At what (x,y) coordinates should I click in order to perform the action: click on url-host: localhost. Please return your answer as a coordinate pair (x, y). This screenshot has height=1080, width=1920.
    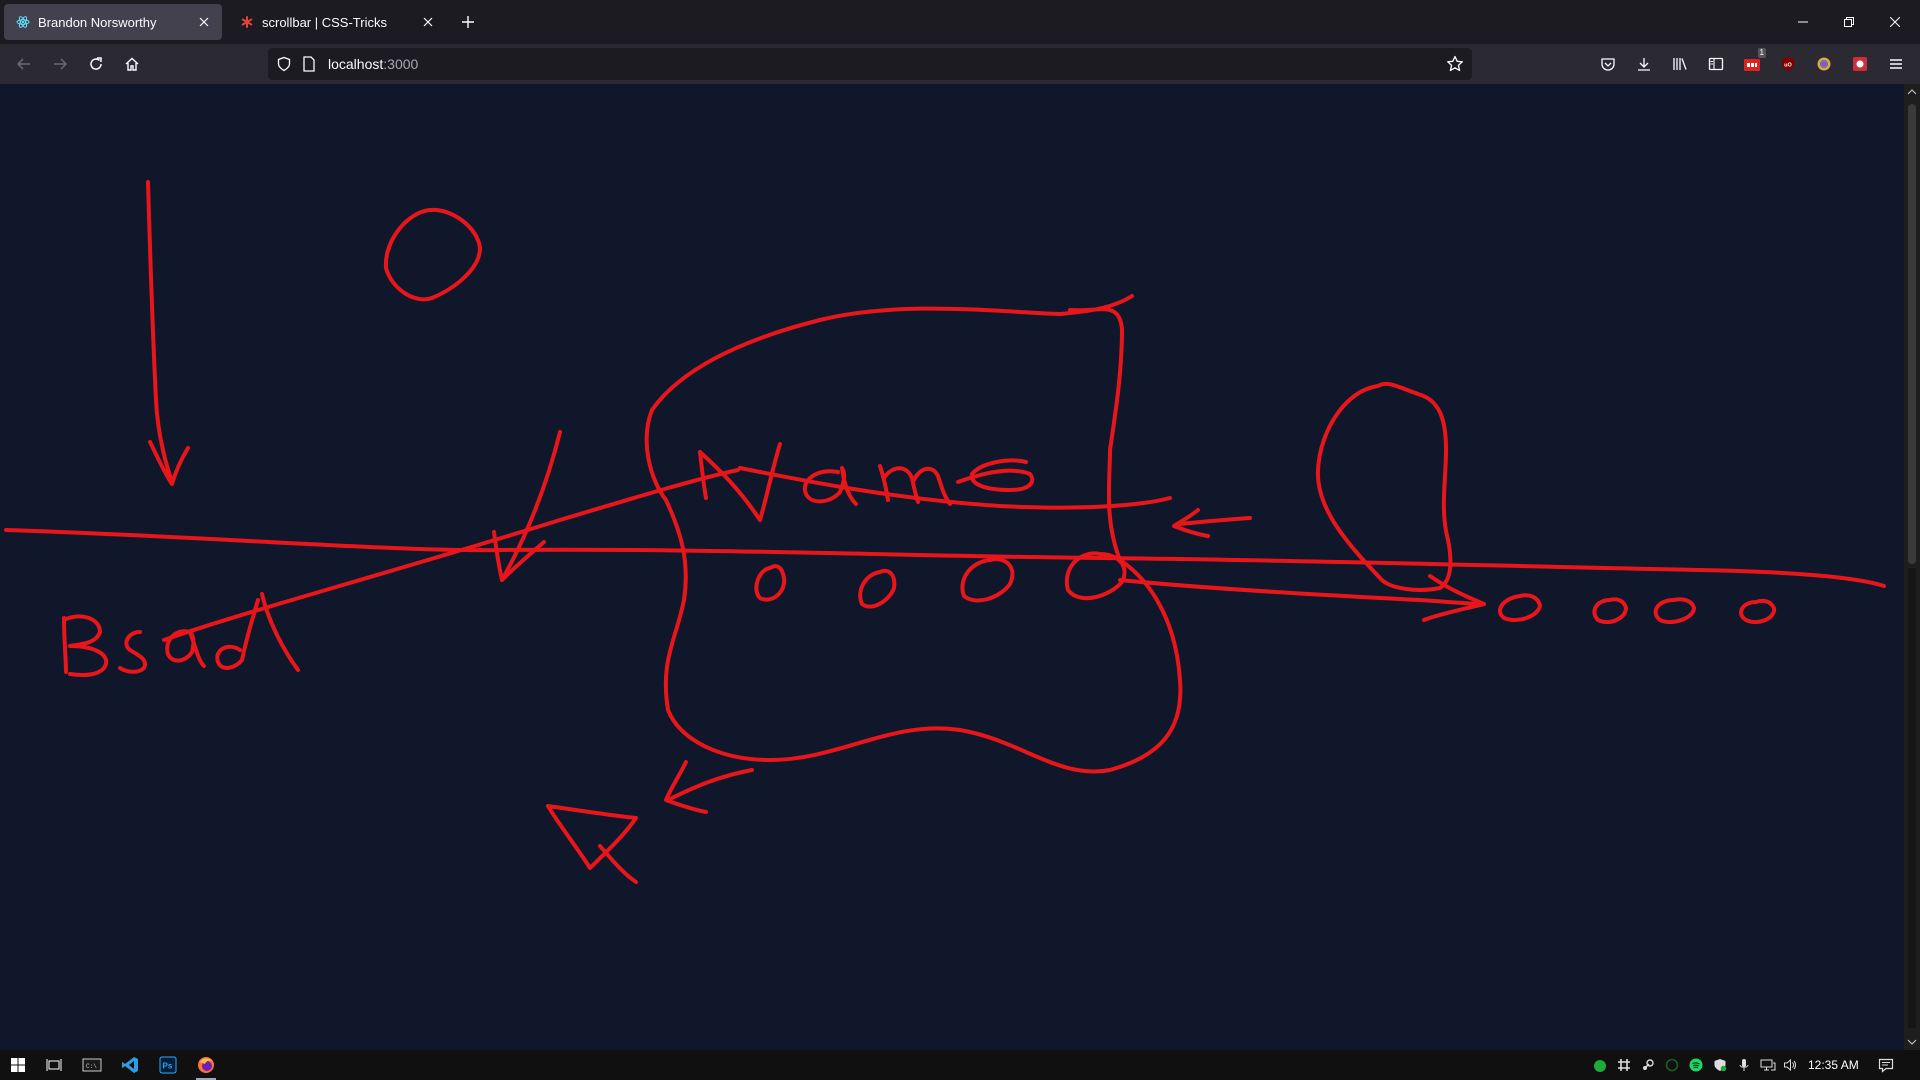
    Looking at the image, I should click on (356, 64).